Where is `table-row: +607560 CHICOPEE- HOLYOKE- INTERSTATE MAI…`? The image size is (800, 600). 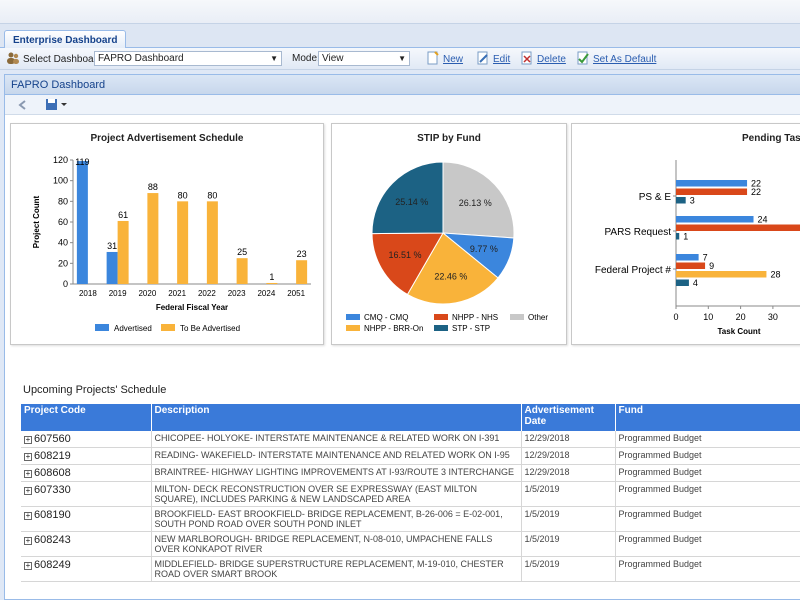
table-row: +607560 CHICOPEE- HOLYOKE- INTERSTATE MAI… is located at coordinates (410, 439).